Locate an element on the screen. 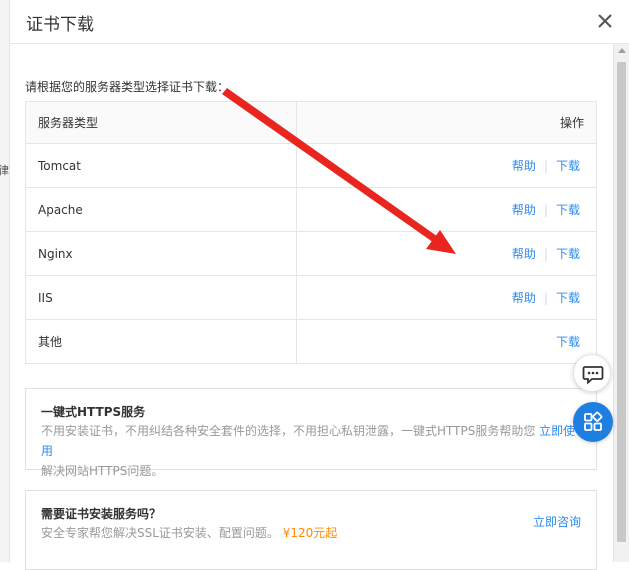 The image size is (629, 570). download-link-tomcat: 下载 is located at coordinates (568, 166).